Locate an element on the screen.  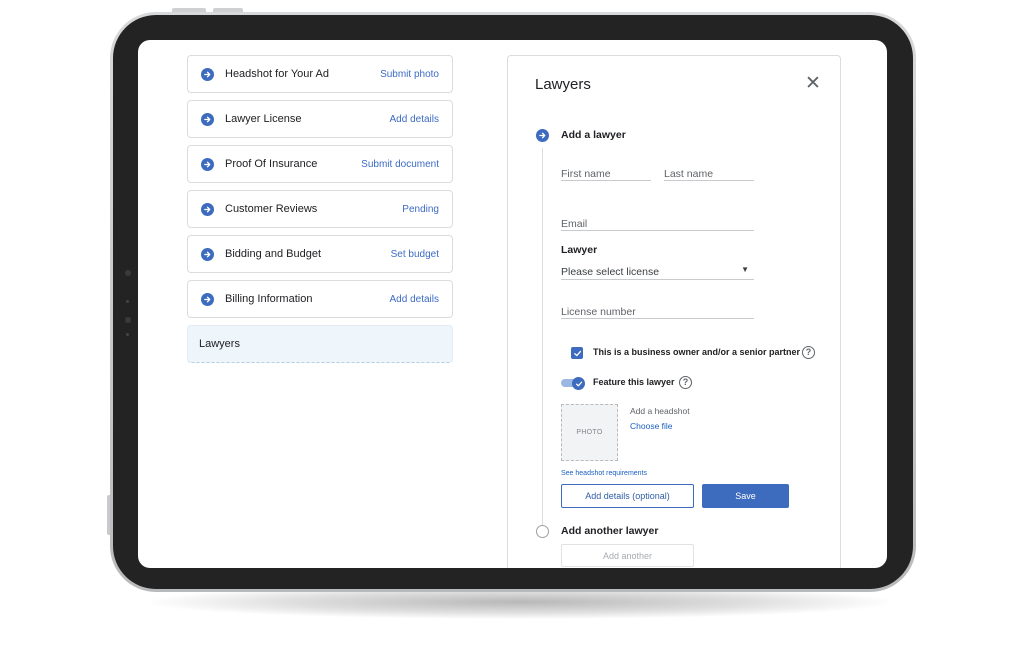
task-item-bidding-budget: Bidding and Budget Set budget is located at coordinates (320, 254).